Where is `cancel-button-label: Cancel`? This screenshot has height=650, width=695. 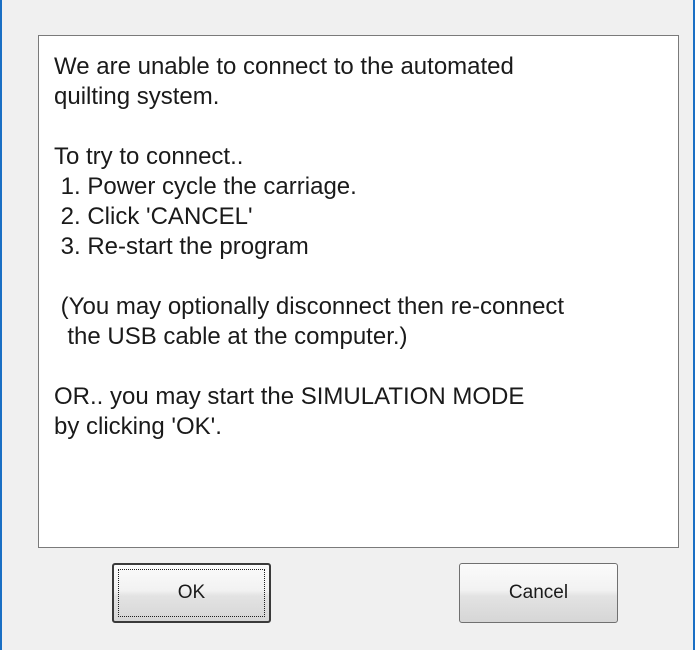 cancel-button-label: Cancel is located at coordinates (538, 592).